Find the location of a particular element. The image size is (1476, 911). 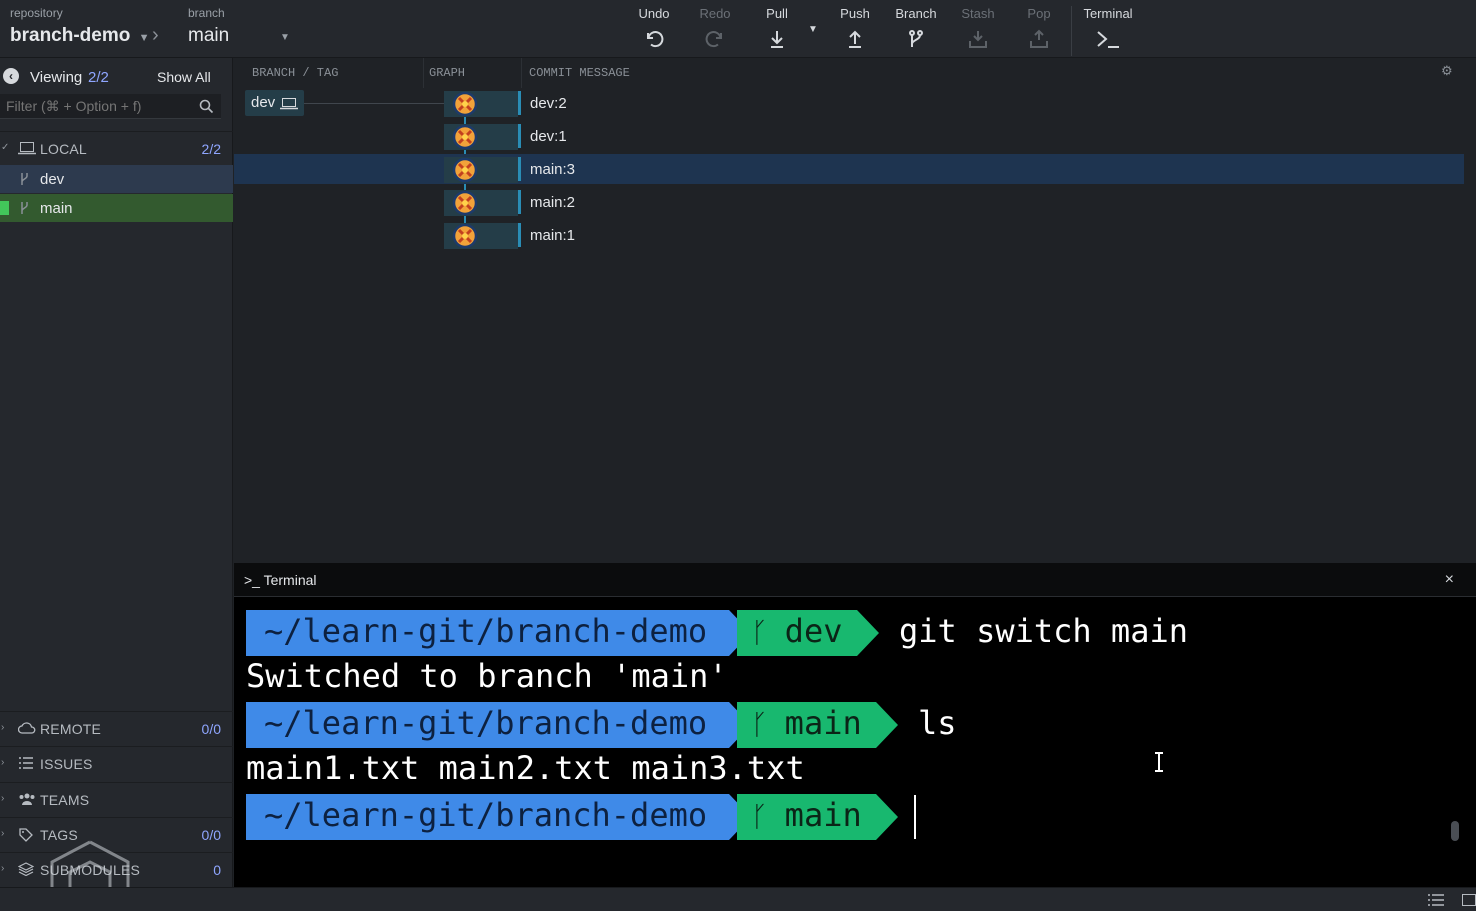

issues-section-header: › ISSUES is located at coordinates (116, 763).